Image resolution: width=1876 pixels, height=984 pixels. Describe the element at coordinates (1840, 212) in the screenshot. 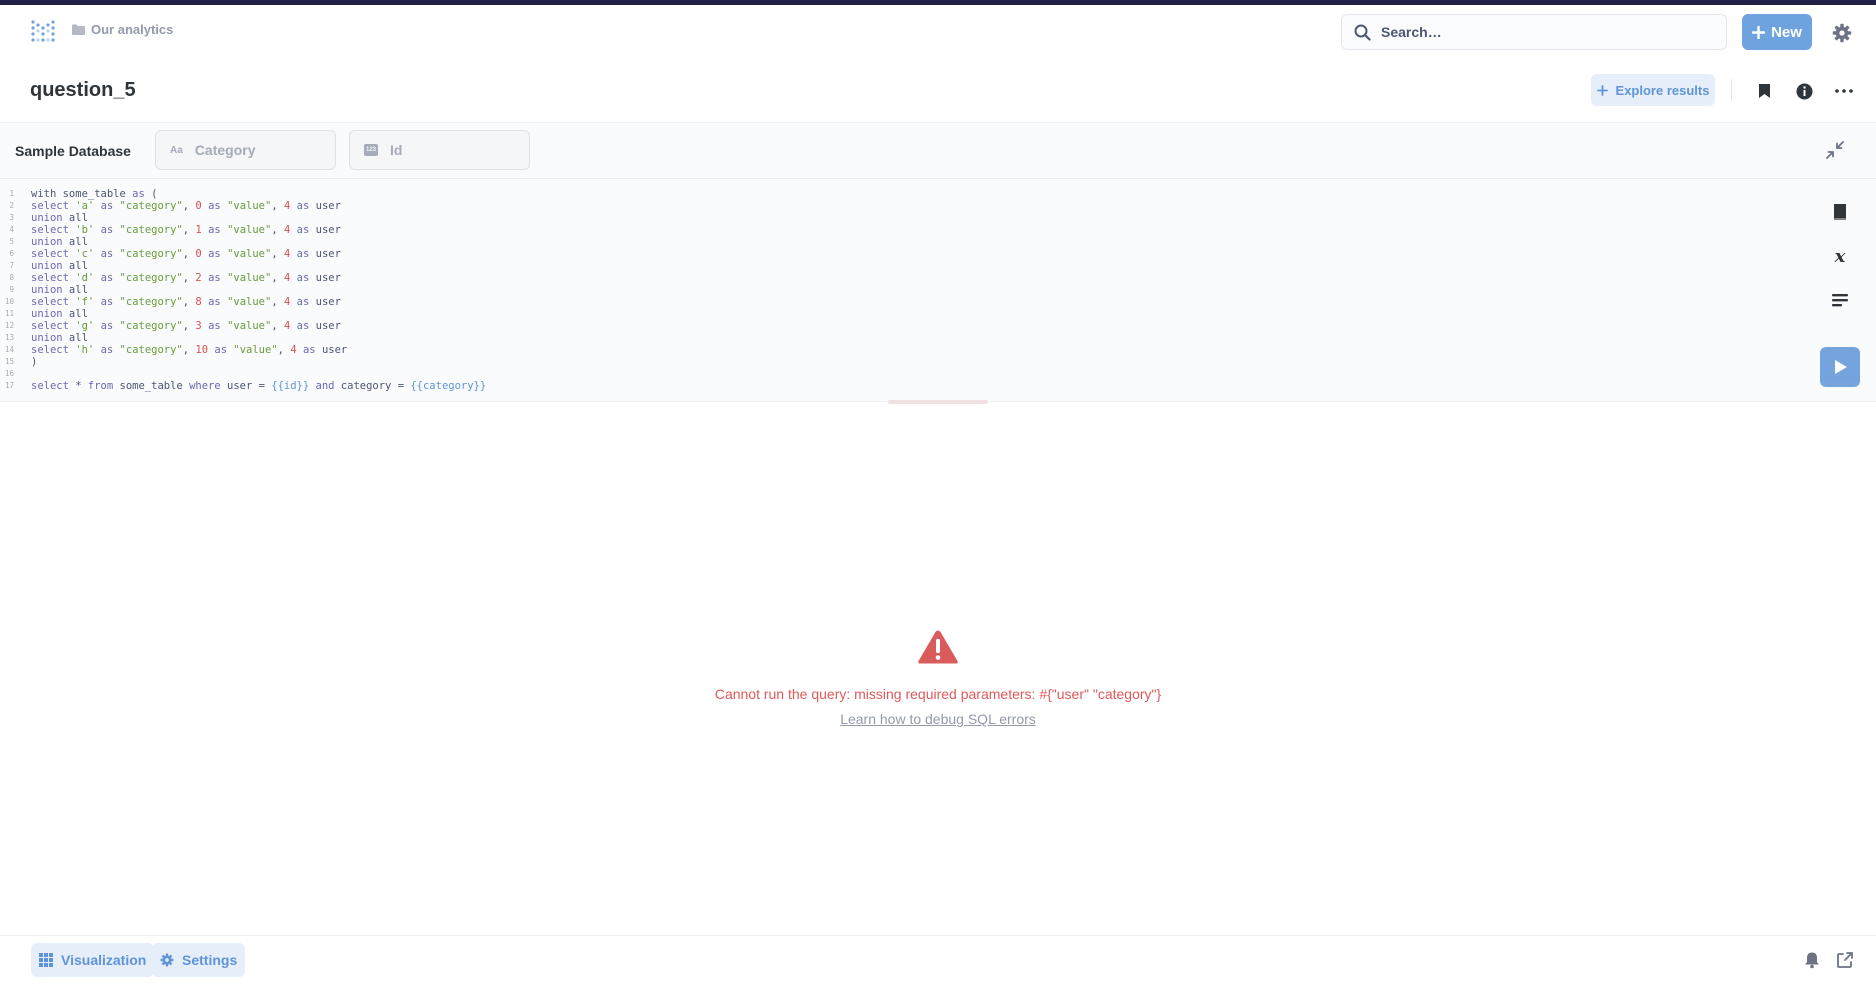

I see `data-reference-icon` at that location.